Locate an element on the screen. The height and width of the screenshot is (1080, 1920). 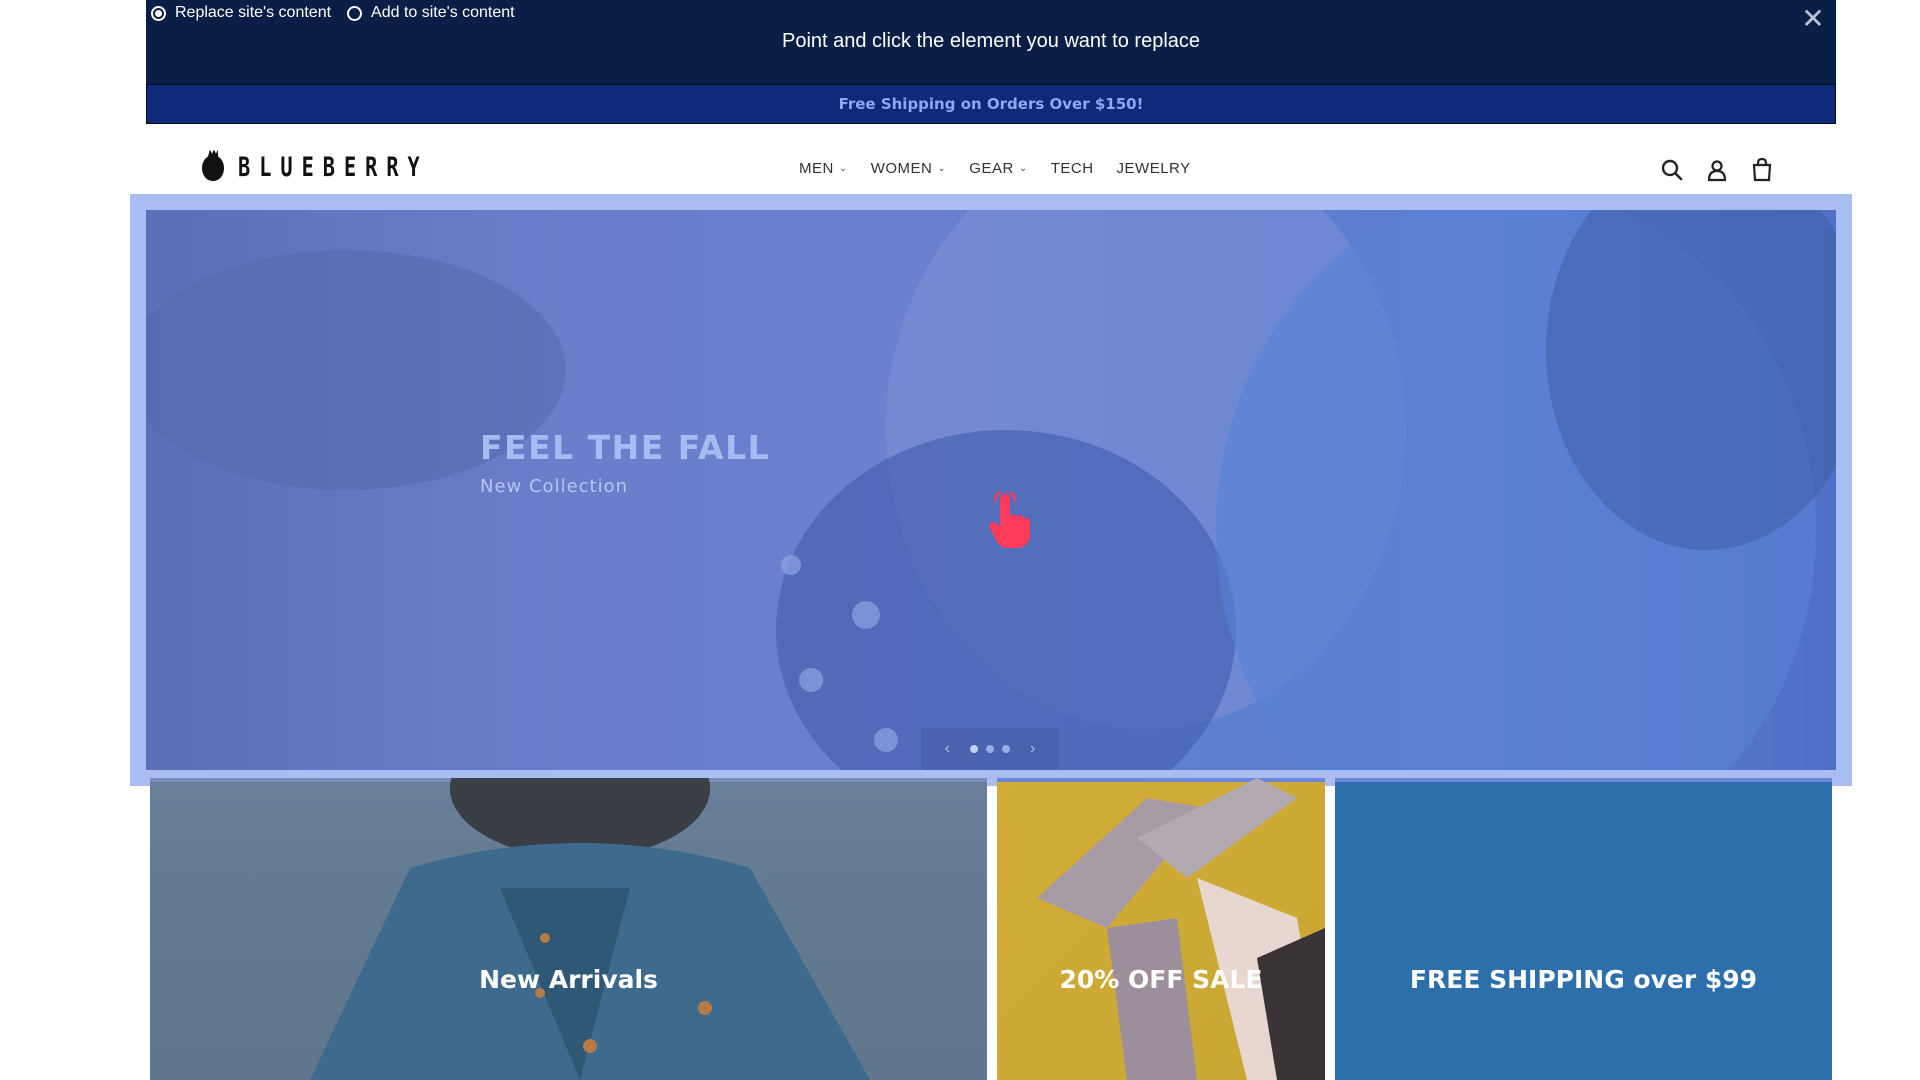
hero-heading: FEEL THE FALL is located at coordinates (625, 447).